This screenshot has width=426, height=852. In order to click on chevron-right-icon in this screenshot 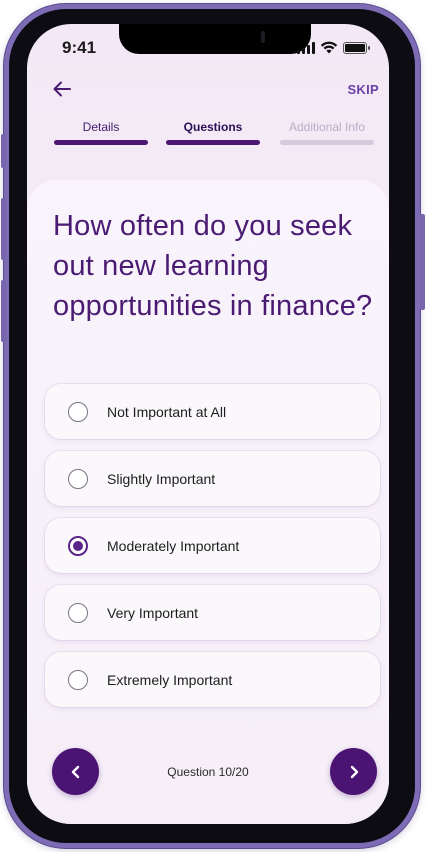, I will do `click(354, 771)`.